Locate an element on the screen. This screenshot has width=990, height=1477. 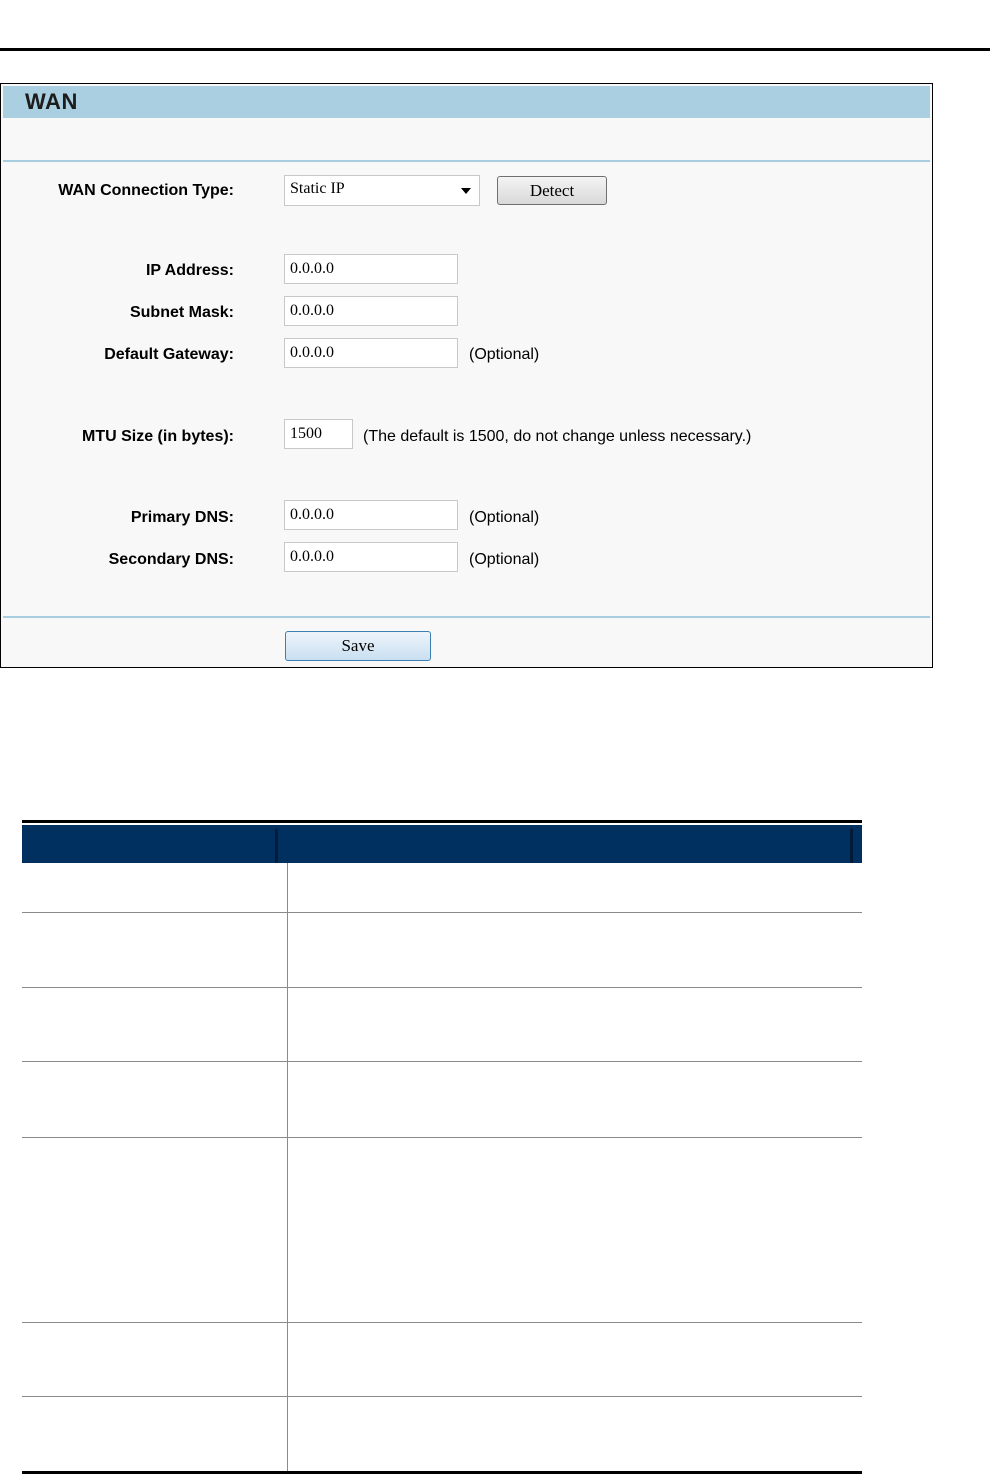
secondary-dns-optional-note: (Optional) is located at coordinates (504, 559).